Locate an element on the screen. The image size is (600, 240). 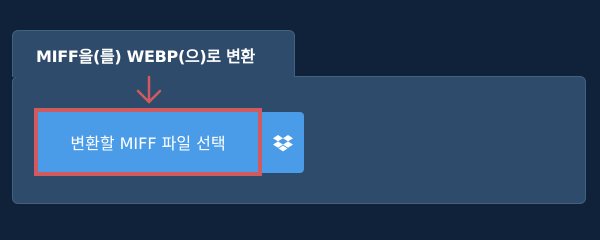
converter-tab: MIFF을(를) WEBP(으)로 변환 is located at coordinates (153, 53).